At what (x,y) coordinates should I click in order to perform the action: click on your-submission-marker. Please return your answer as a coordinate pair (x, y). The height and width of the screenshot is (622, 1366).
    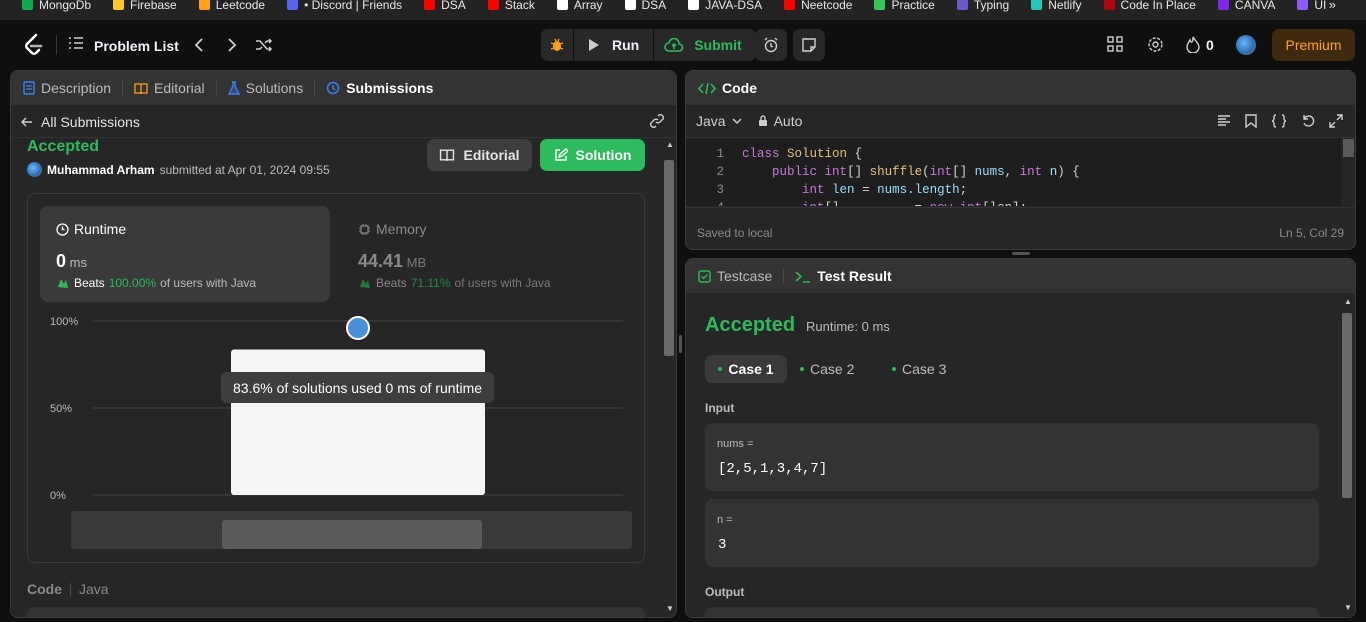
    Looking at the image, I should click on (358, 328).